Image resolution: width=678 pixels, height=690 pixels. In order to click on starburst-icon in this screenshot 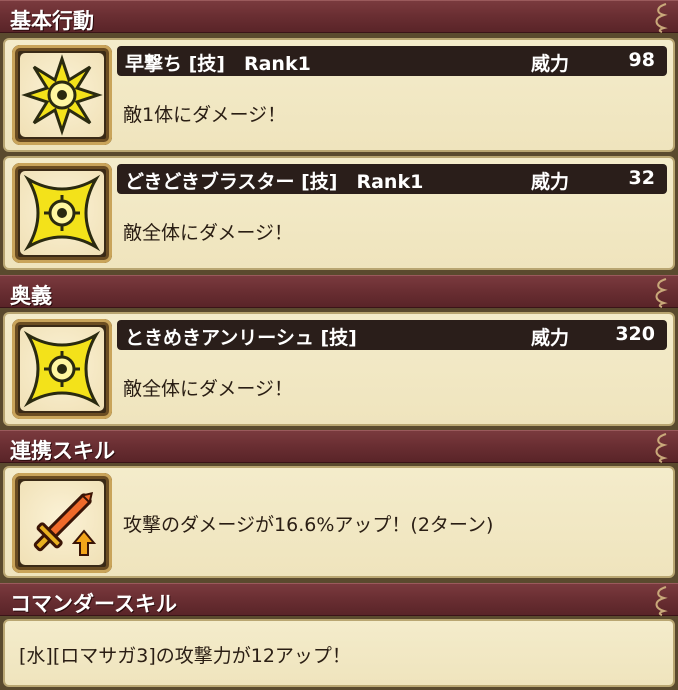, I will do `click(62, 95)`.